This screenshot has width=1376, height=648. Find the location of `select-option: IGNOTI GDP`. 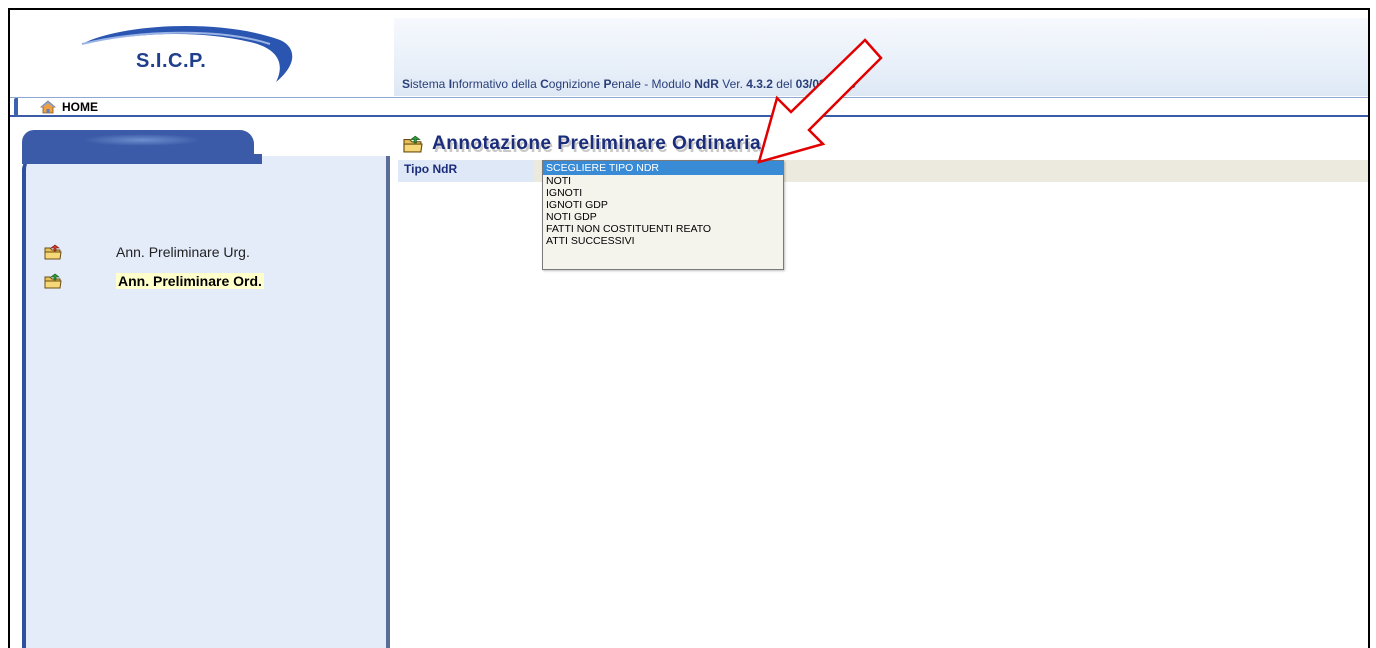

select-option: IGNOTI GDP is located at coordinates (663, 205).